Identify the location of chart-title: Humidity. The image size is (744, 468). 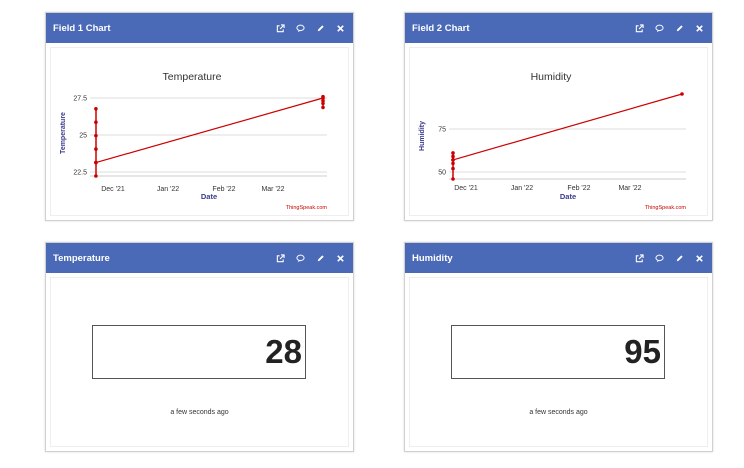
(552, 77).